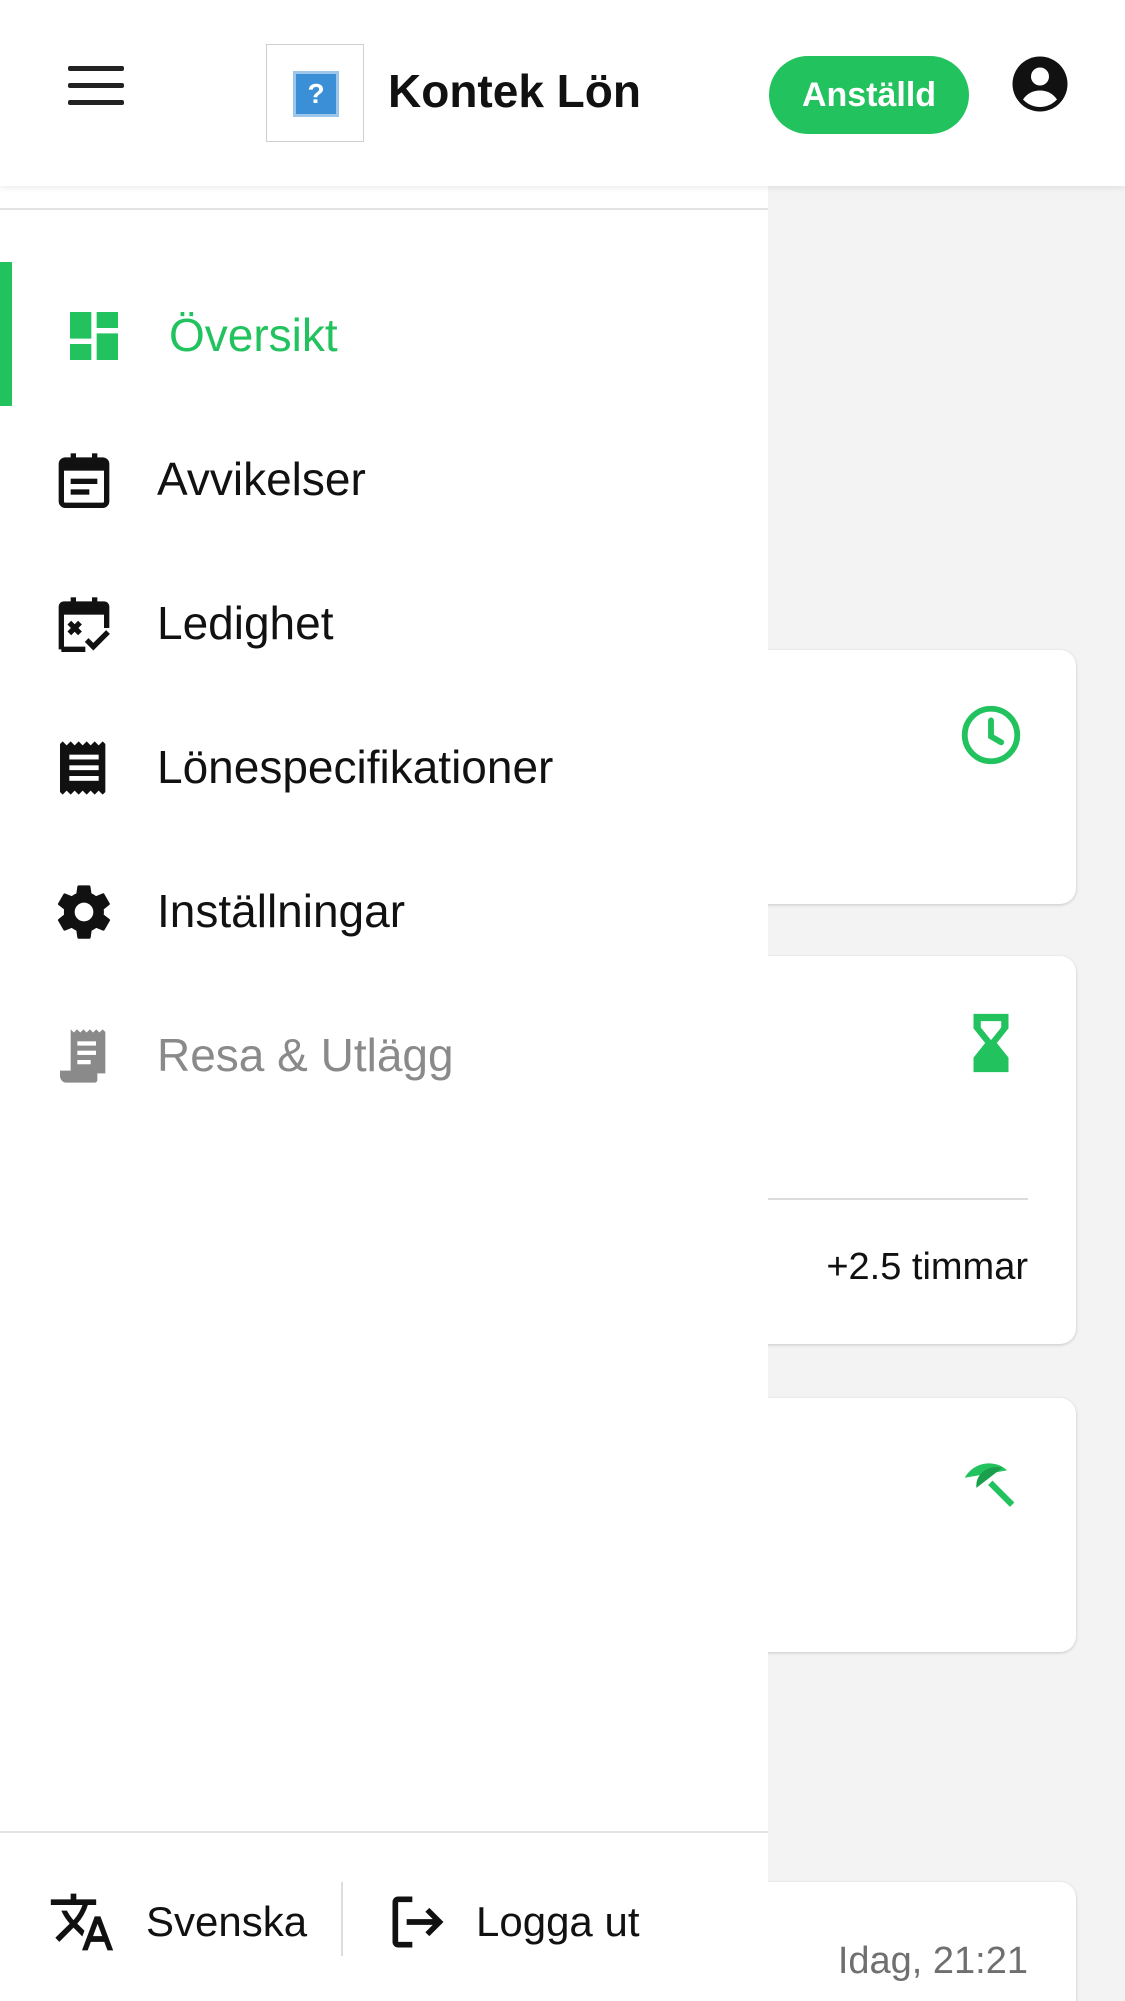 The width and height of the screenshot is (1125, 2001). What do you see at coordinates (261, 479) in the screenshot?
I see `sidebar-item-label: Avvikelser` at bounding box center [261, 479].